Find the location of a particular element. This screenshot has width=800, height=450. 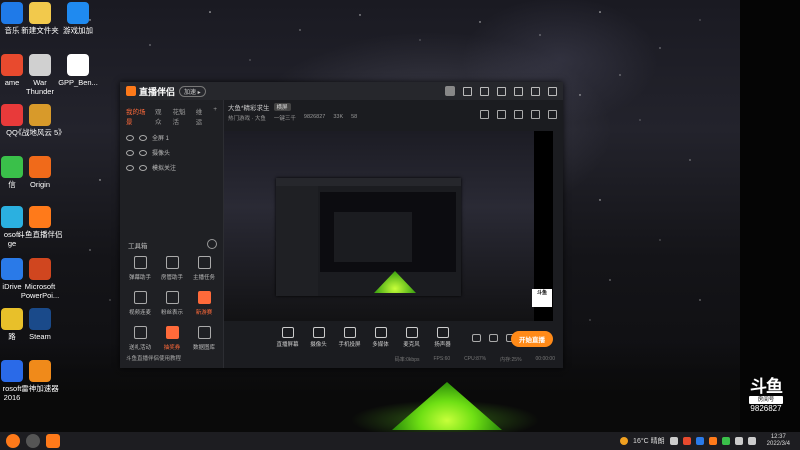

close-icon is located at coordinates (552, 91).